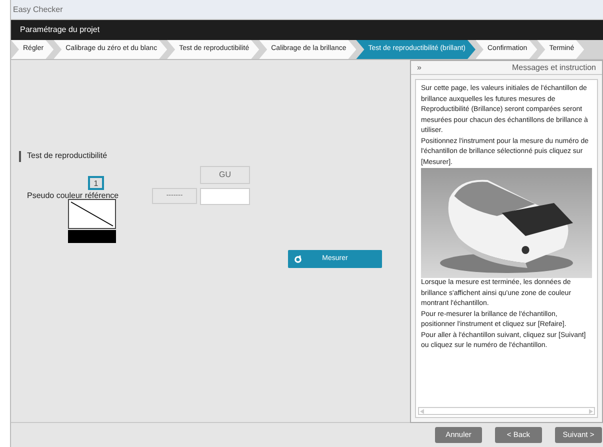 This screenshot has height=447, width=603. What do you see at coordinates (92, 221) in the screenshot?
I see `color-swatch` at bounding box center [92, 221].